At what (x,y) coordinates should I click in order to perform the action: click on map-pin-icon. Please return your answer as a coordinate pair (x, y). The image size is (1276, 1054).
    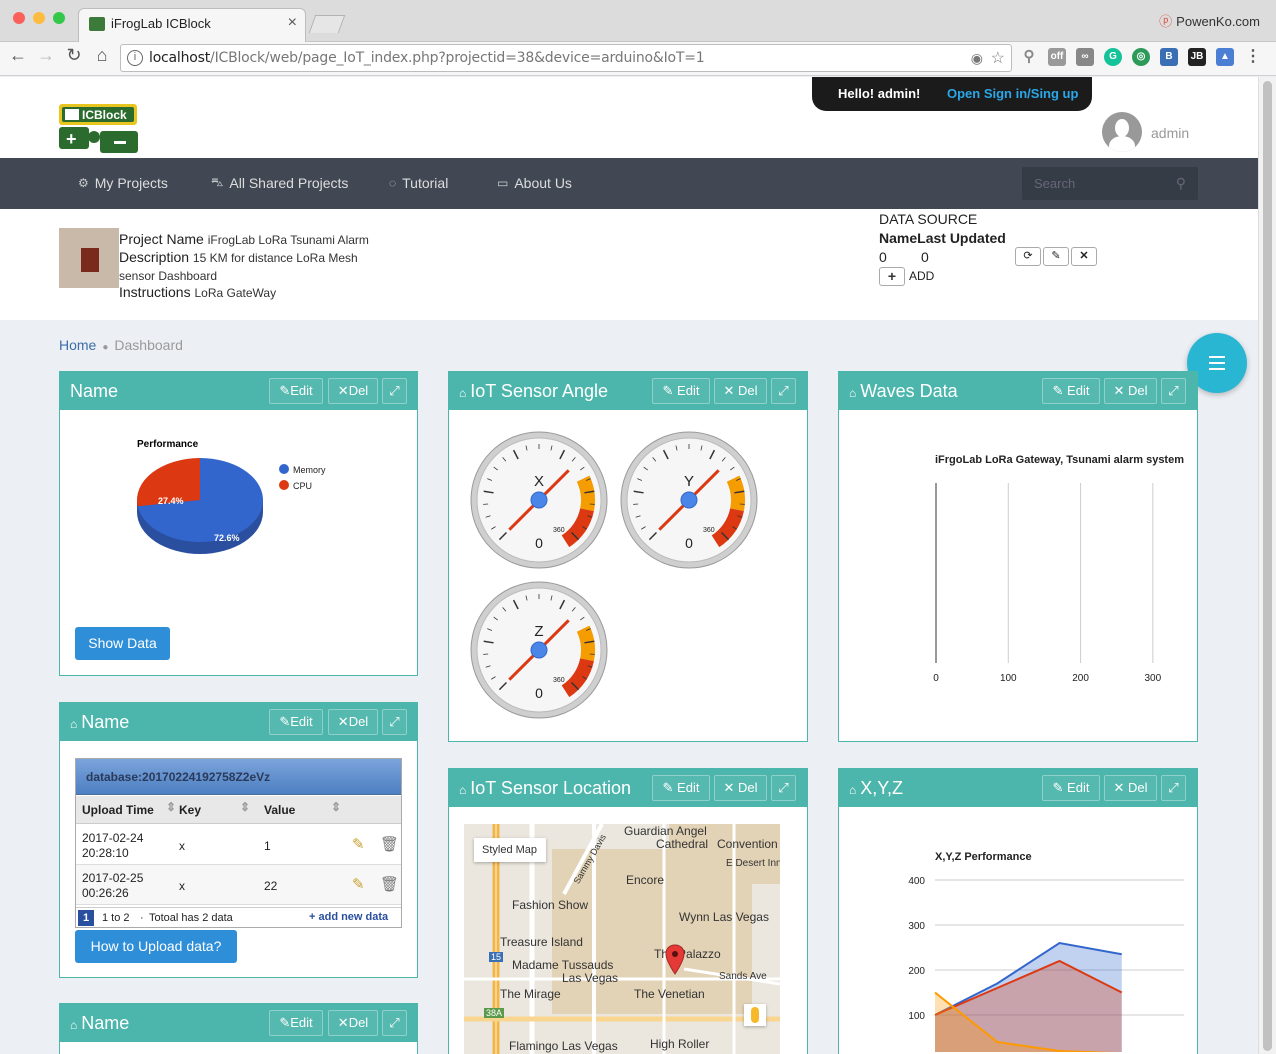
    Looking at the image, I should click on (675, 960).